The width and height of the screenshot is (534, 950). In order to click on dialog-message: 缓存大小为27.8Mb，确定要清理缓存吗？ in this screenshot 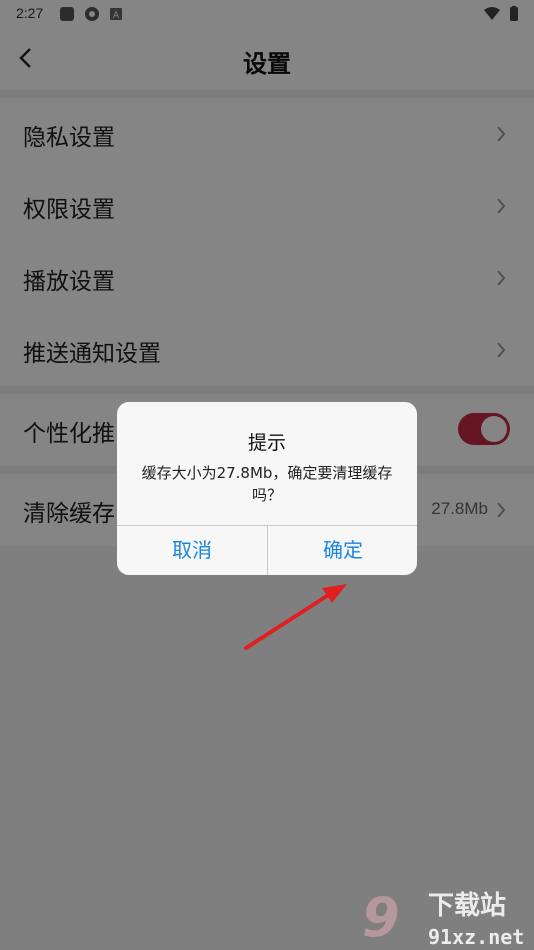, I will do `click(267, 484)`.